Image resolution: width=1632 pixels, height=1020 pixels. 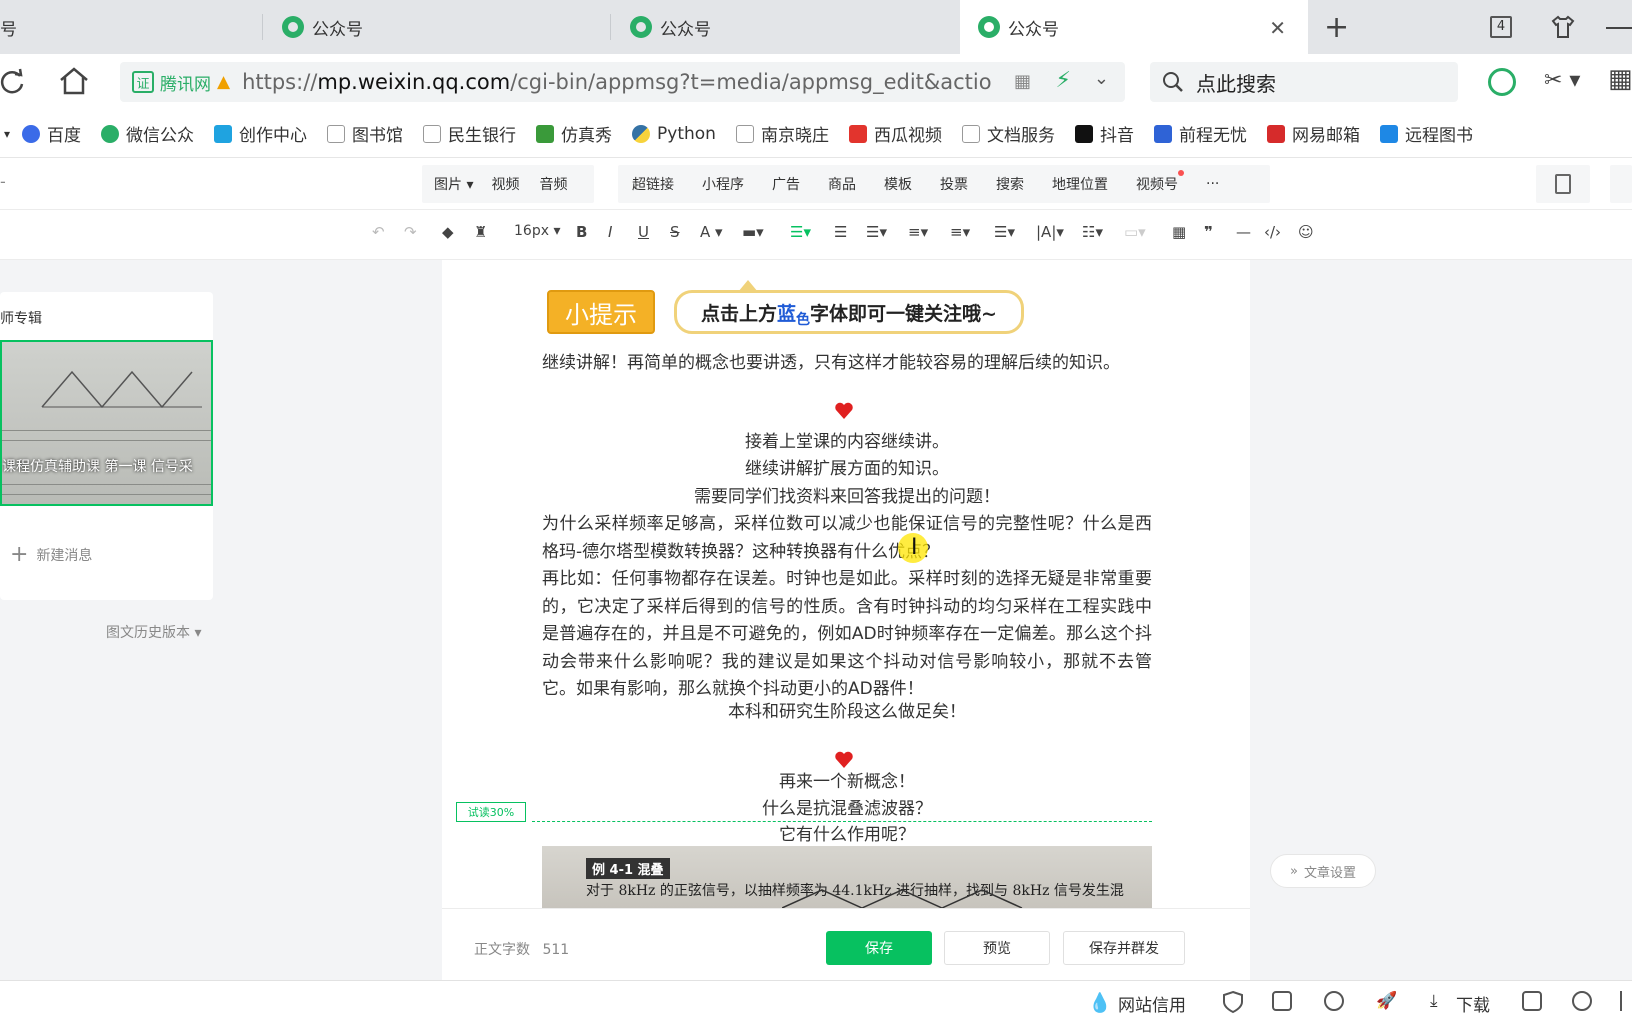 What do you see at coordinates (1050, 232) in the screenshot?
I see `letter-spacing-icon: |A|▾` at bounding box center [1050, 232].